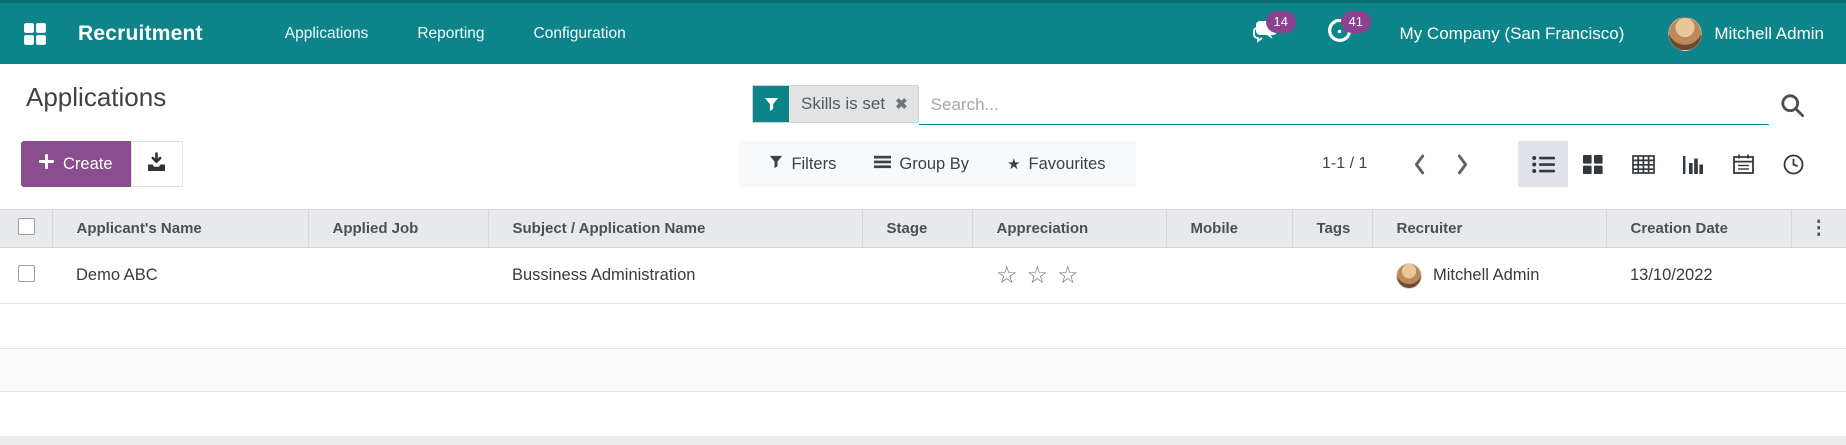 Image resolution: width=1846 pixels, height=445 pixels. I want to click on apps-grid-icon, so click(35, 34).